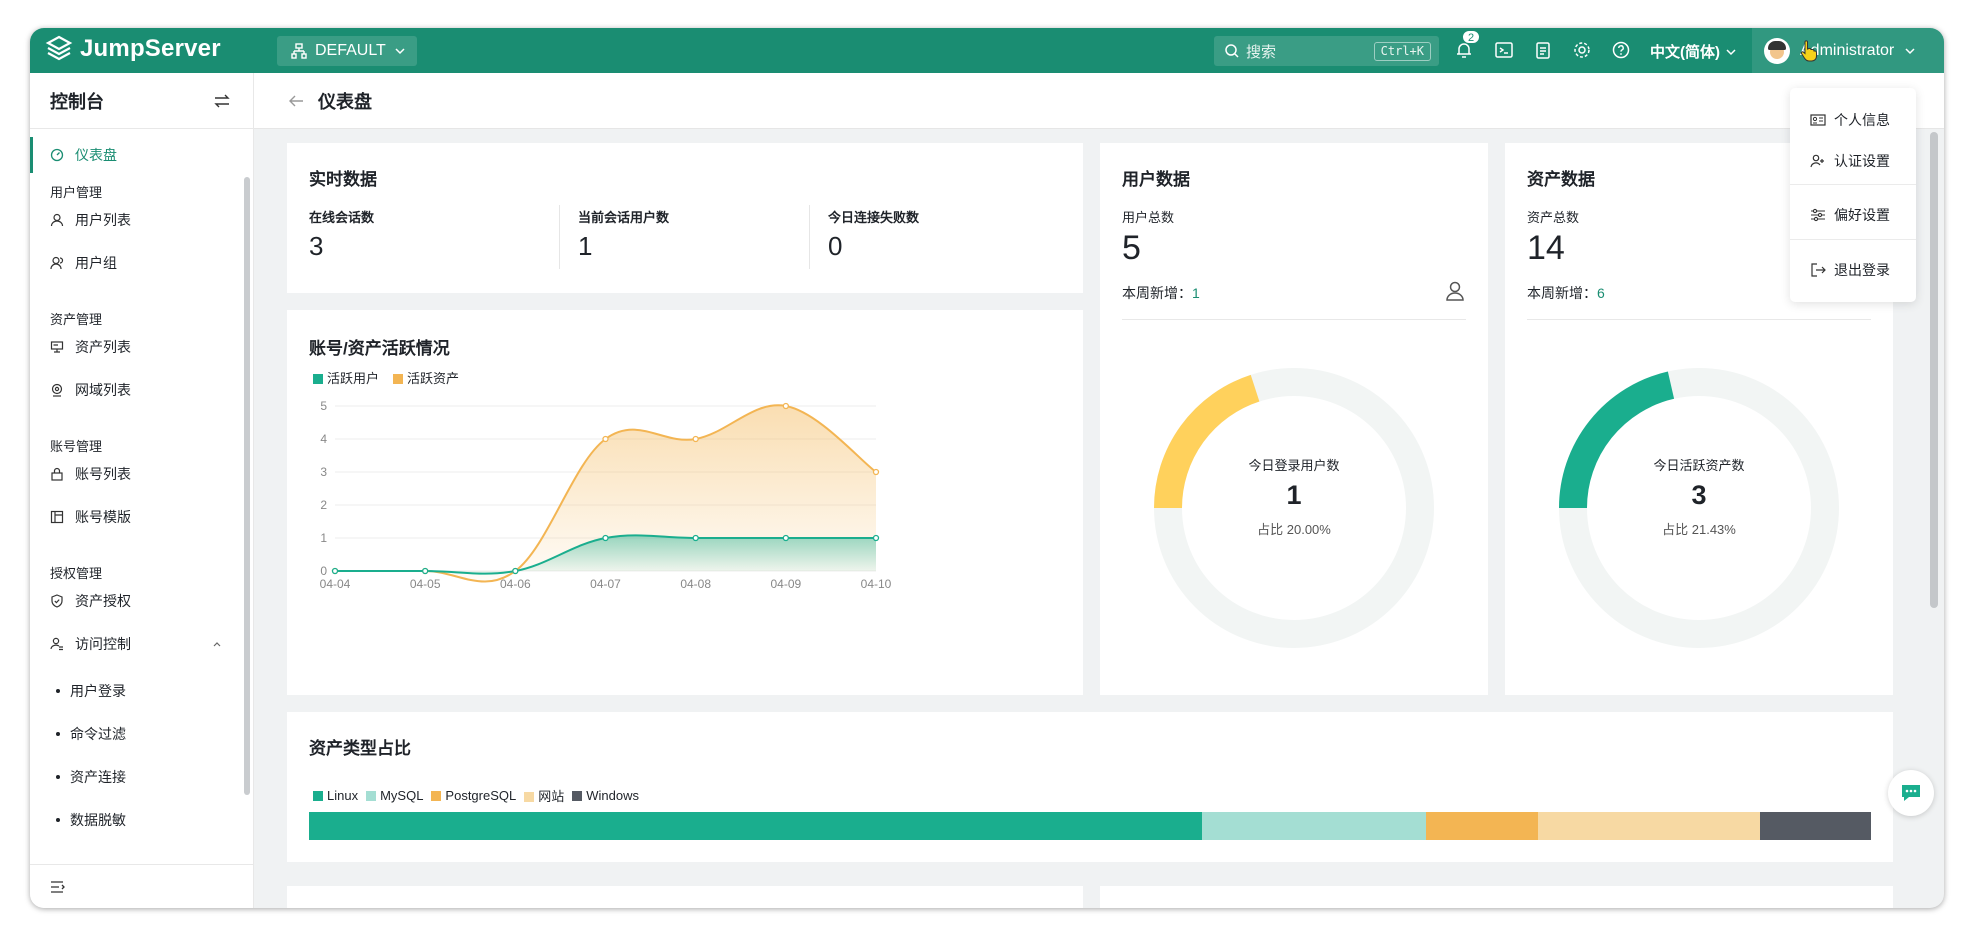  I want to click on user-icon, so click(57, 220).